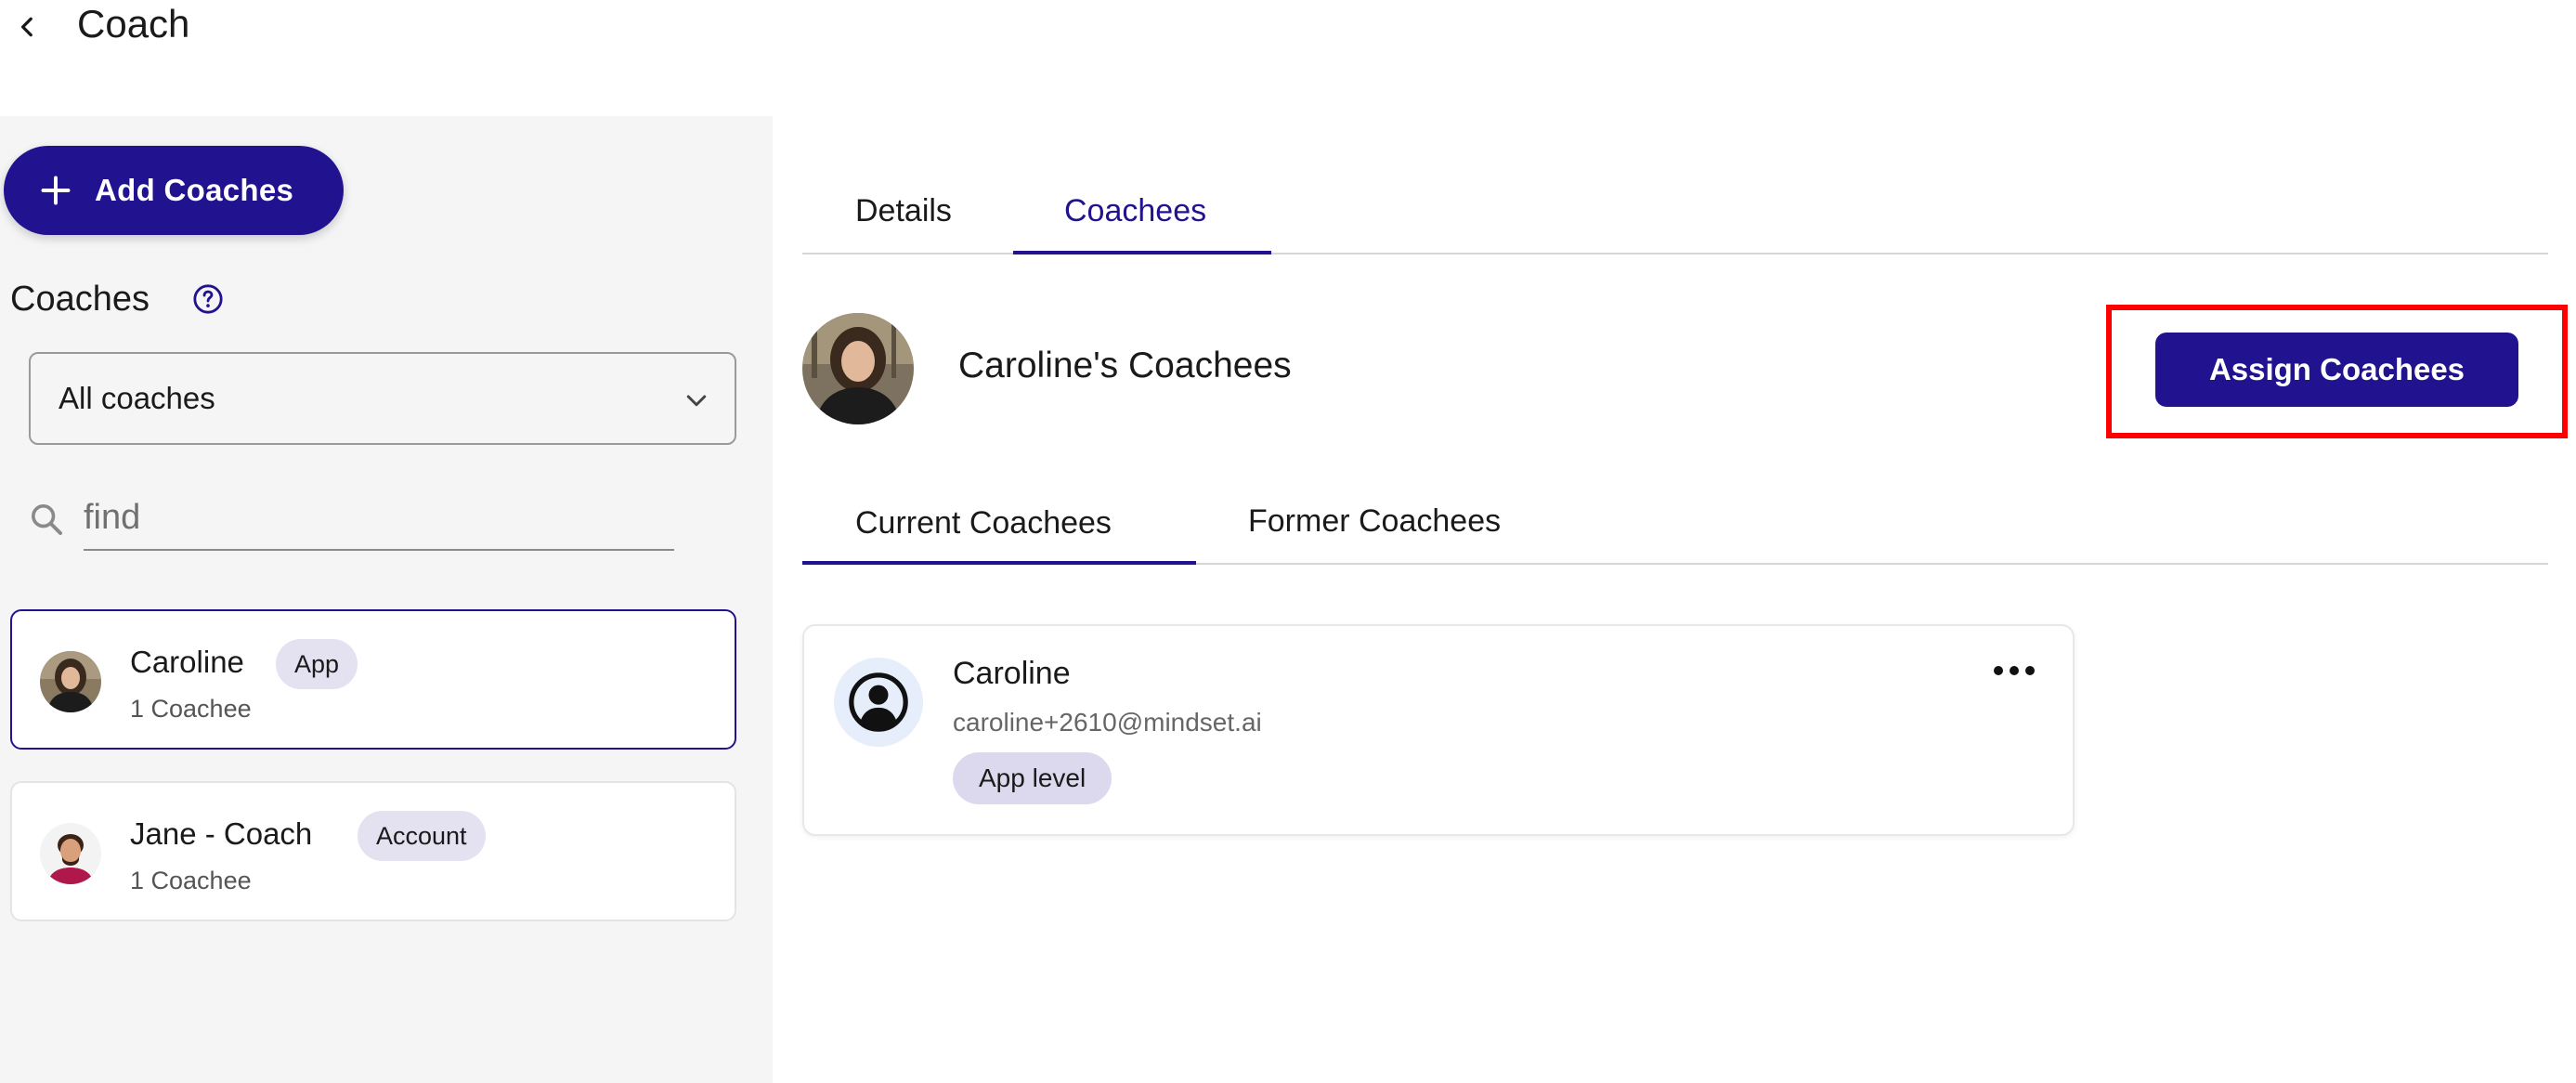 The height and width of the screenshot is (1083, 2576). What do you see at coordinates (1135, 211) in the screenshot?
I see `tab-coachees: Coachees` at bounding box center [1135, 211].